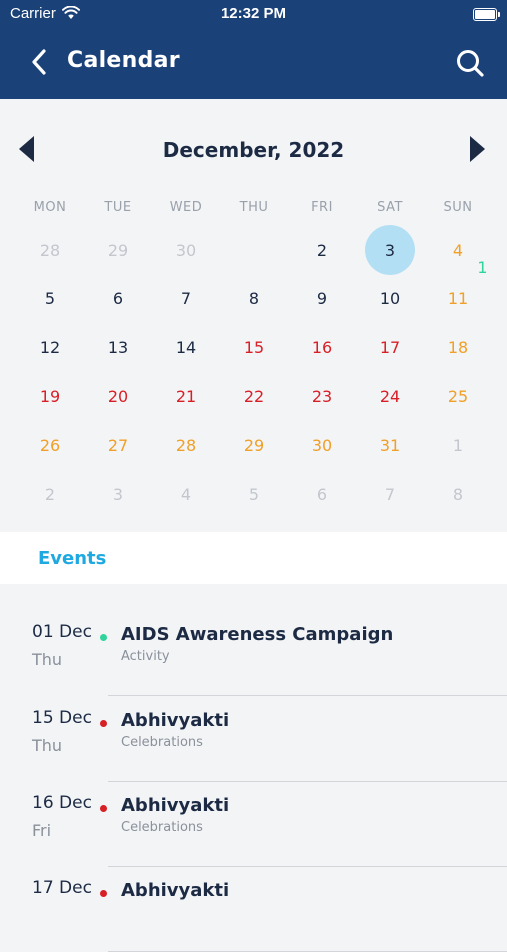 The image size is (507, 952). Describe the element at coordinates (458, 298) in the screenshot. I see `day-cell: 11` at that location.